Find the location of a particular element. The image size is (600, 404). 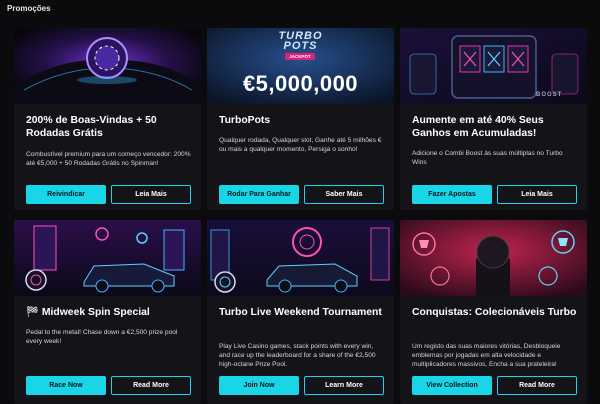

promo-title: Turbo Live Weekend Tournament is located at coordinates (300, 312).